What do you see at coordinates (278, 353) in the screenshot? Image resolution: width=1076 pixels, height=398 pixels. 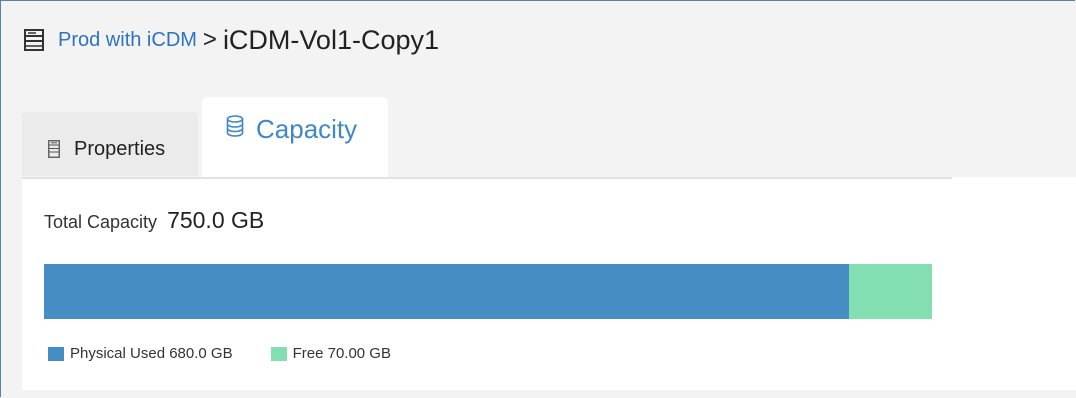 I see `legend-swatch-free` at bounding box center [278, 353].